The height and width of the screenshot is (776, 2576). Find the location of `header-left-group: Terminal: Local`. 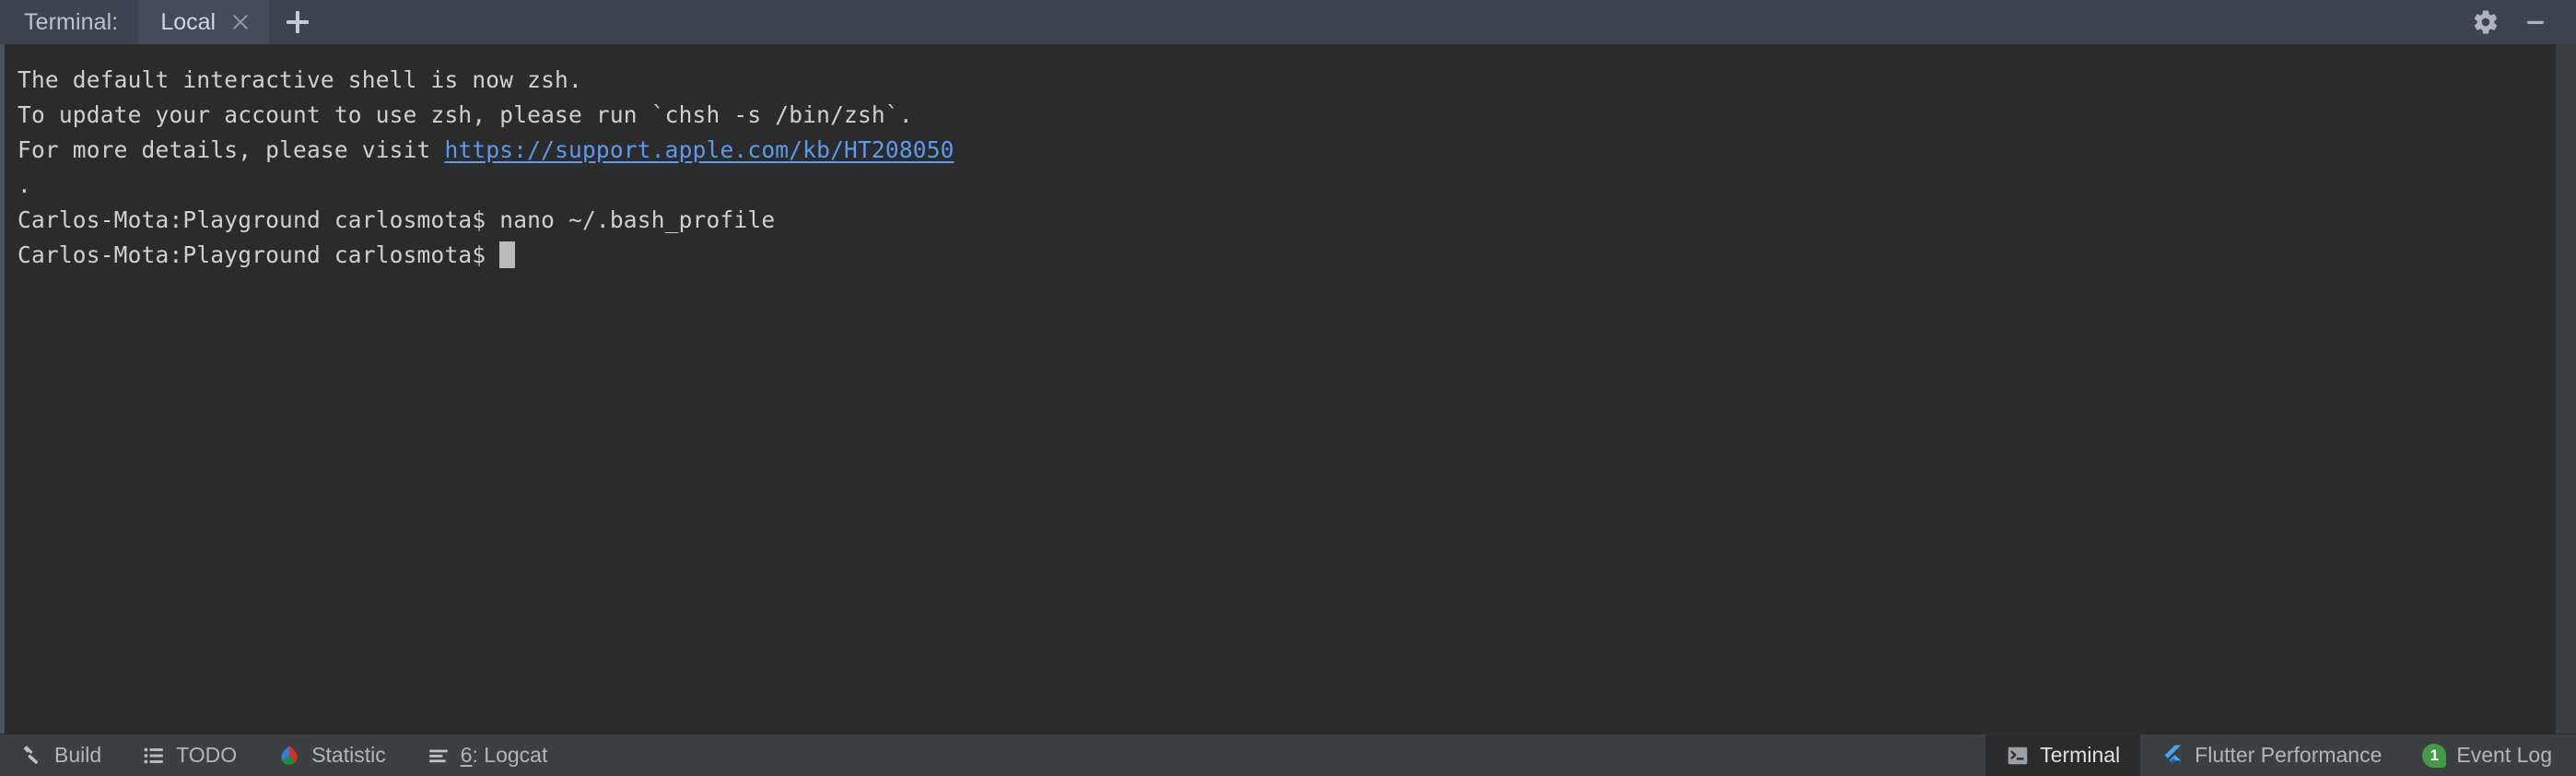

header-left-group: Terminal: Local is located at coordinates (163, 22).